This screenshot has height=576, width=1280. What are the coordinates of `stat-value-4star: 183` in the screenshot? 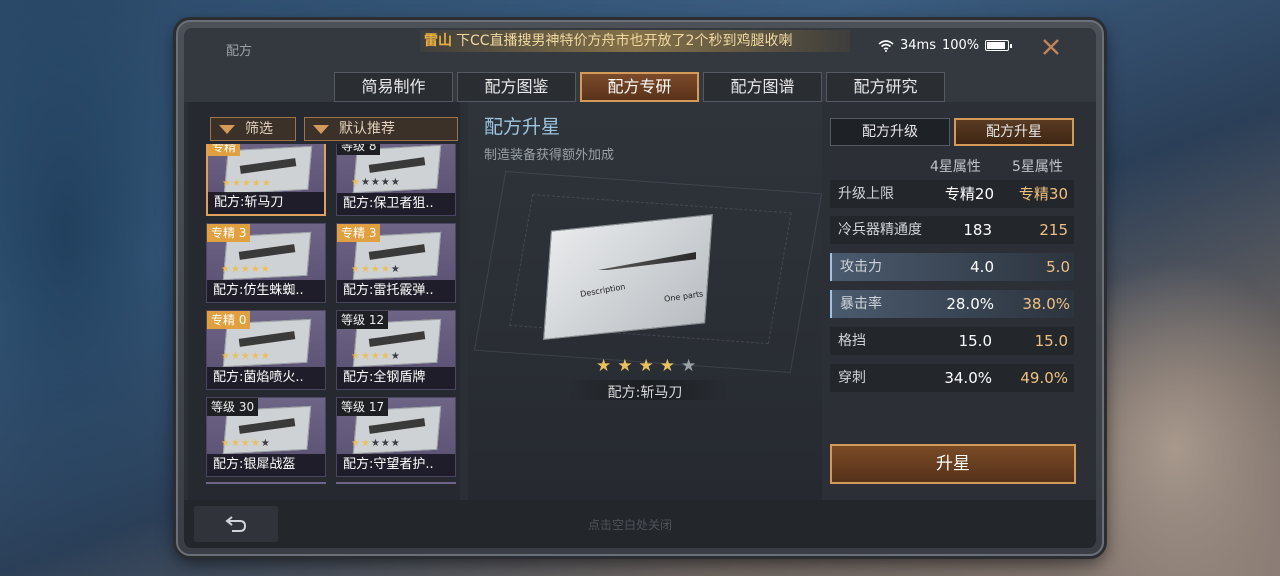 It's located at (977, 230).